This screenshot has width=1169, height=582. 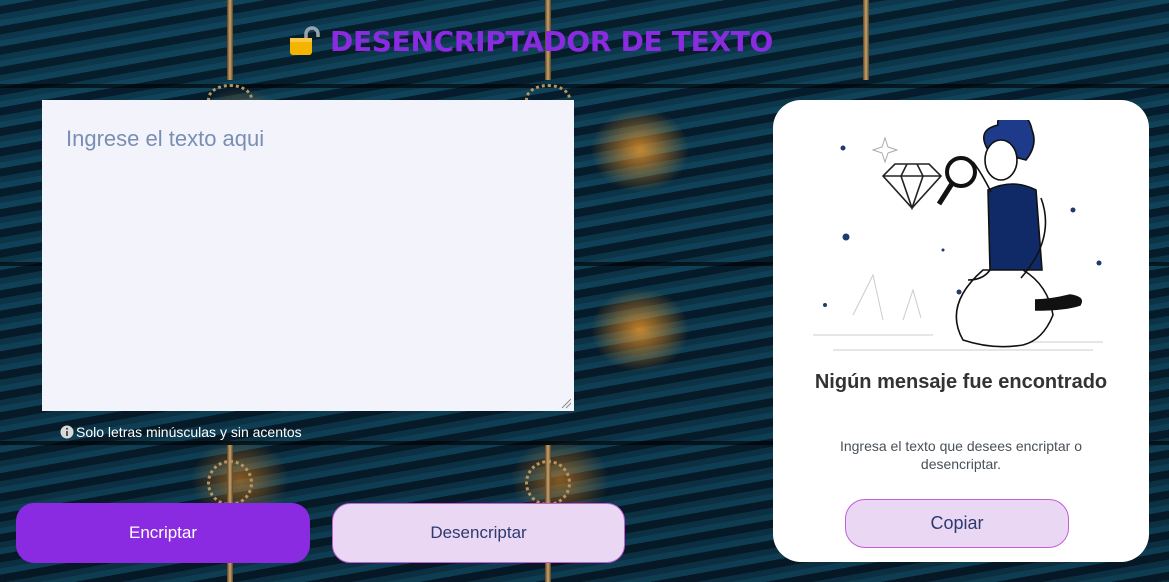 I want to click on copy-button: Copiar, so click(x=957, y=523).